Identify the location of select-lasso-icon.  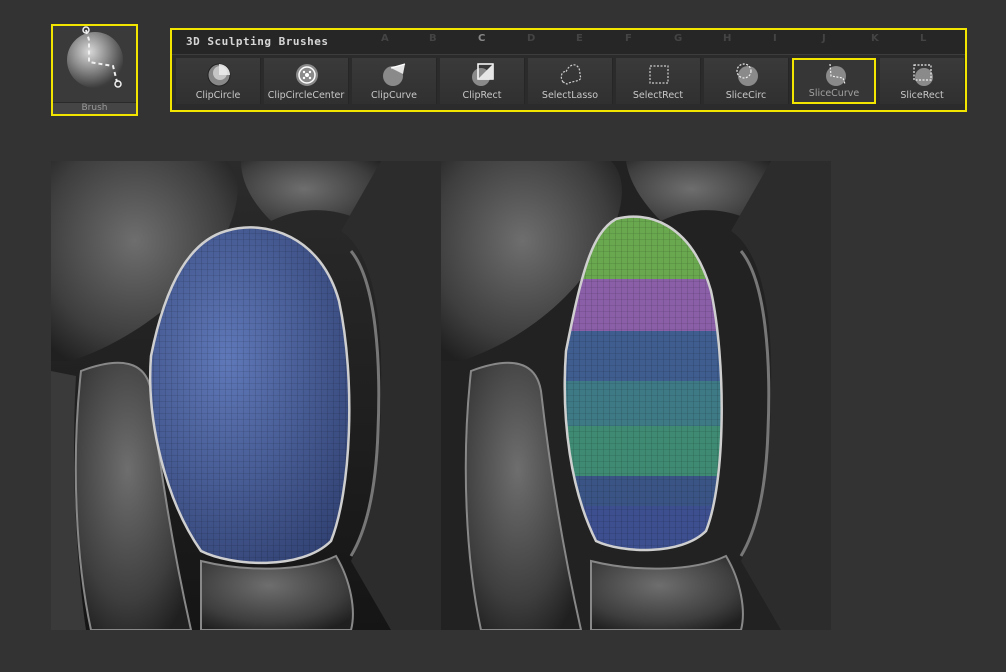
(571, 74).